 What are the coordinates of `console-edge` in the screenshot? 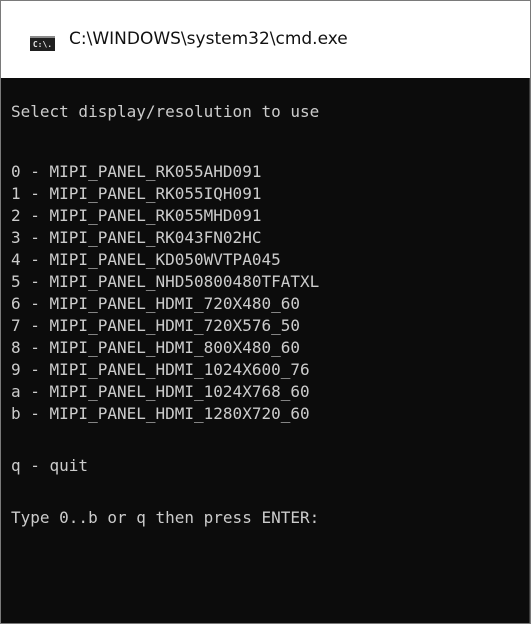 It's located at (529, 350).